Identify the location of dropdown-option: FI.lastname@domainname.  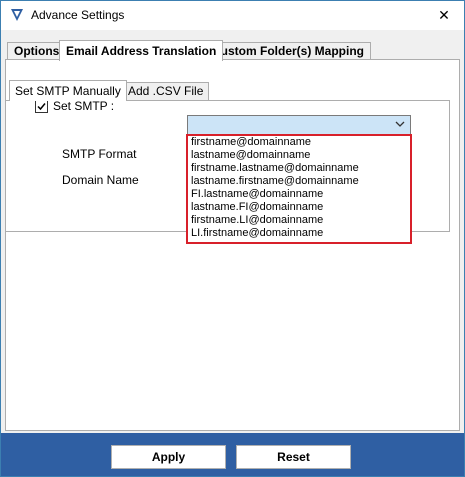
(299, 194).